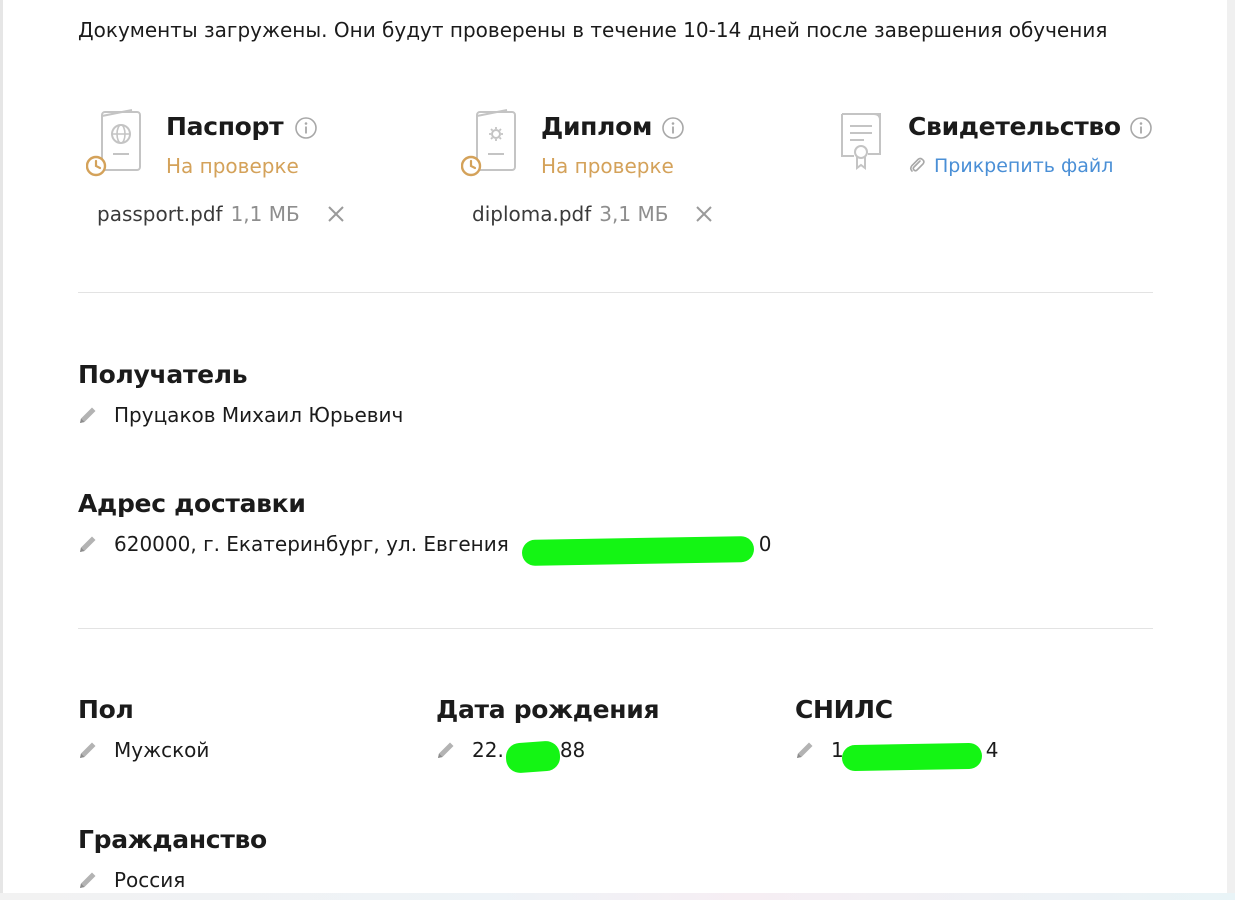 The height and width of the screenshot is (900, 1235). Describe the element at coordinates (88, 544) in the screenshot. I see `edit-address-pencil-icon` at that location.